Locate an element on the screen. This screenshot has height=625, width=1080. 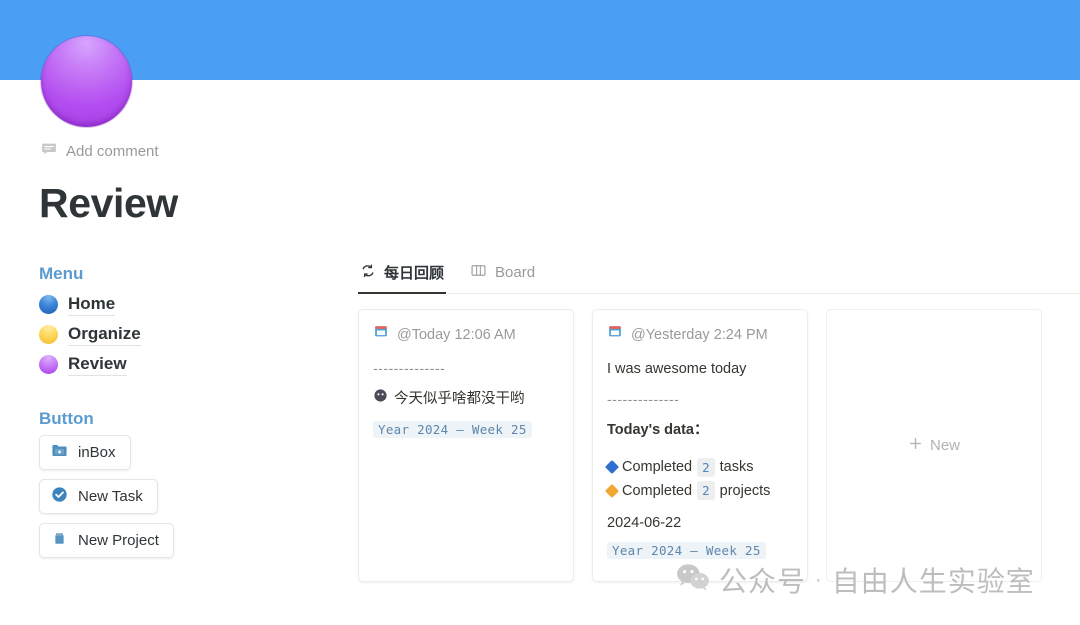
card-header: @Today 12:06 AM is located at coordinates (466, 334).